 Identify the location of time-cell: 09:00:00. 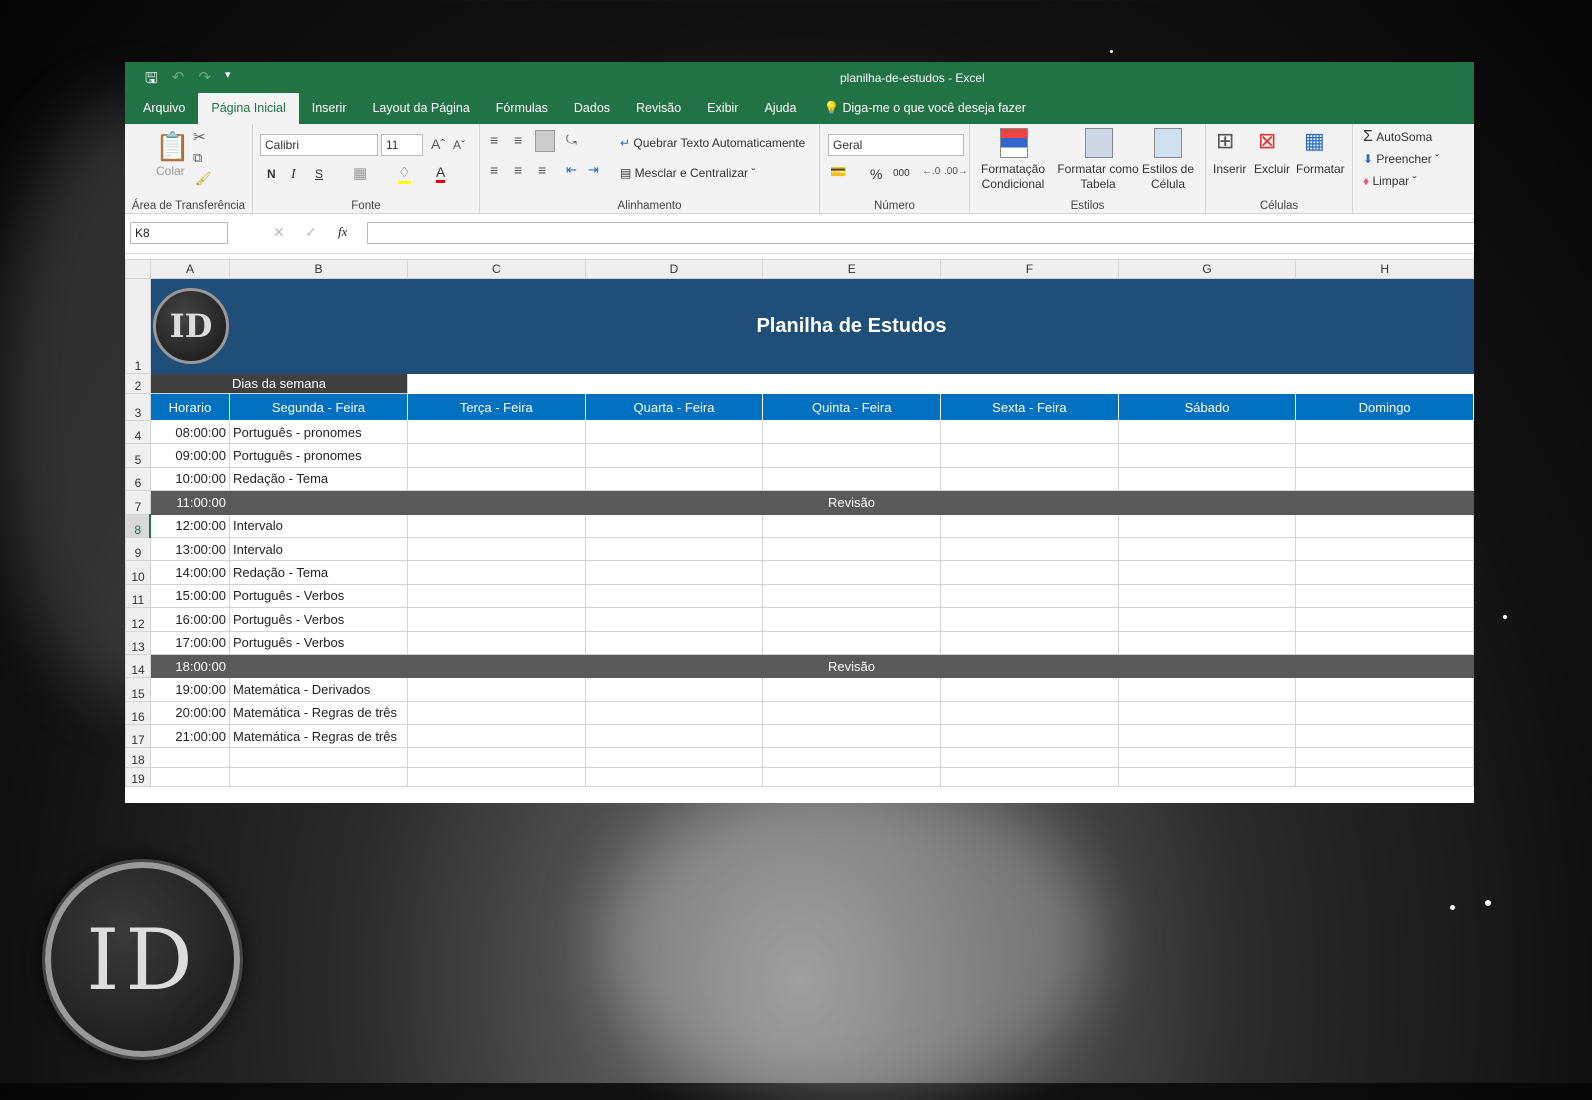
(189, 455).